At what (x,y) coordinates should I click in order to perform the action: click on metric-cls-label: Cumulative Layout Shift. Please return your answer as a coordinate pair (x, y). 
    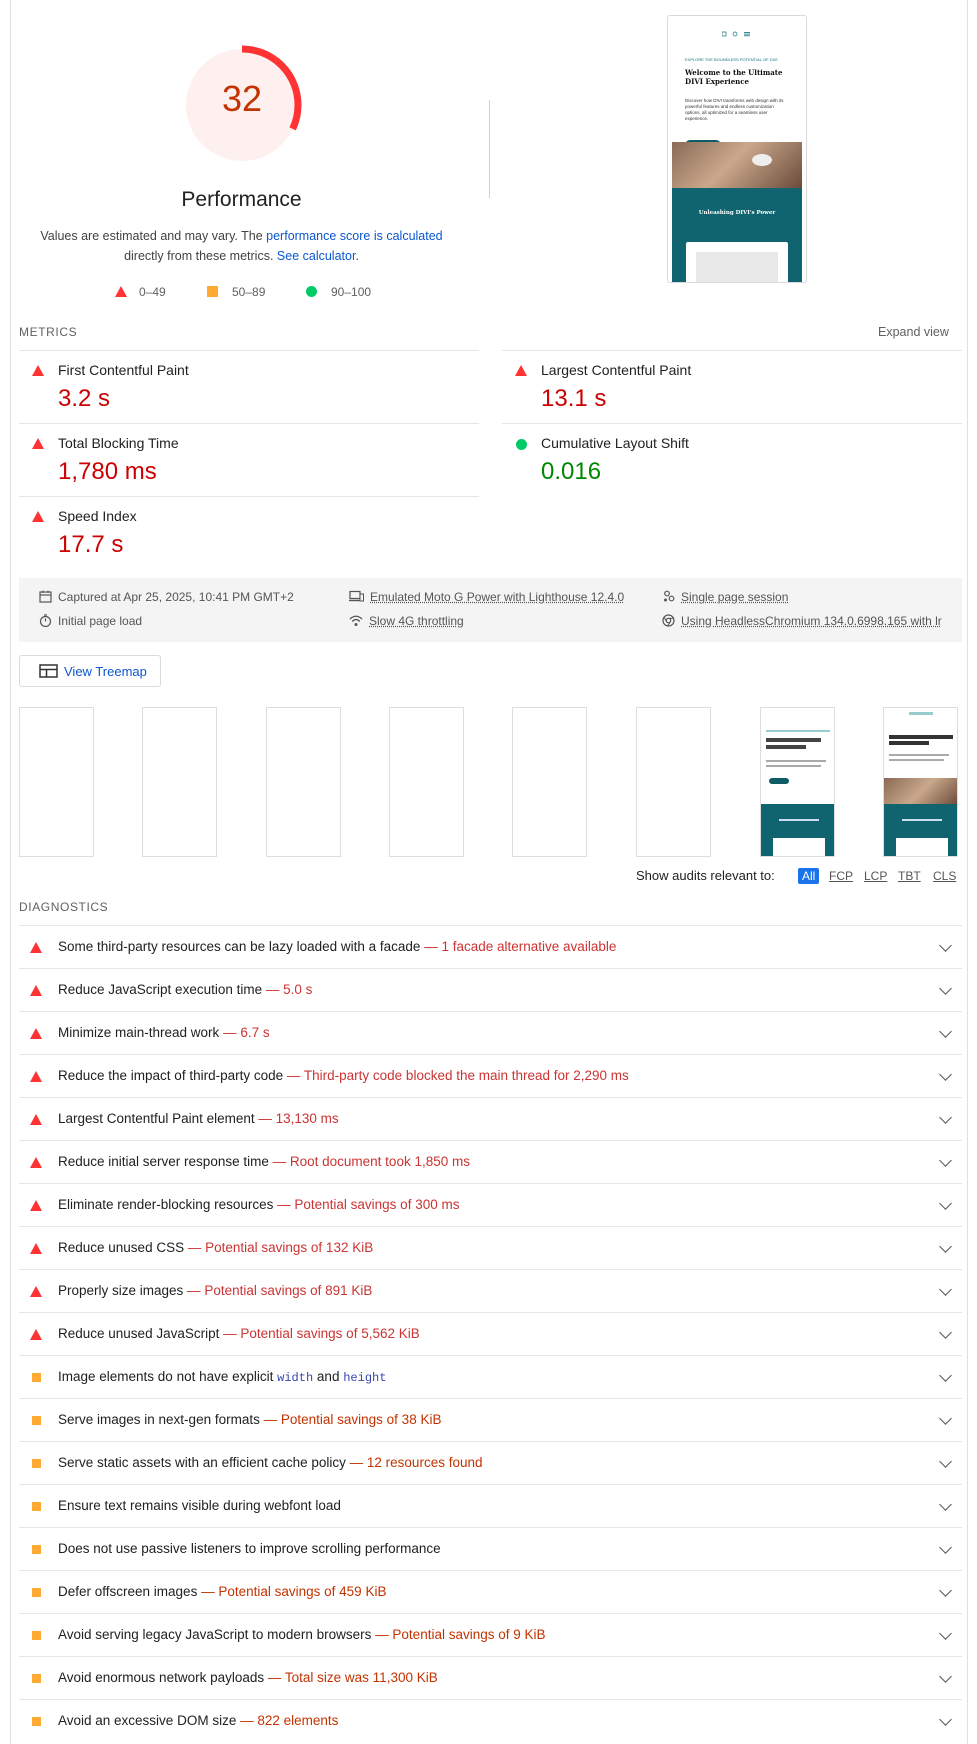
    Looking at the image, I should click on (615, 443).